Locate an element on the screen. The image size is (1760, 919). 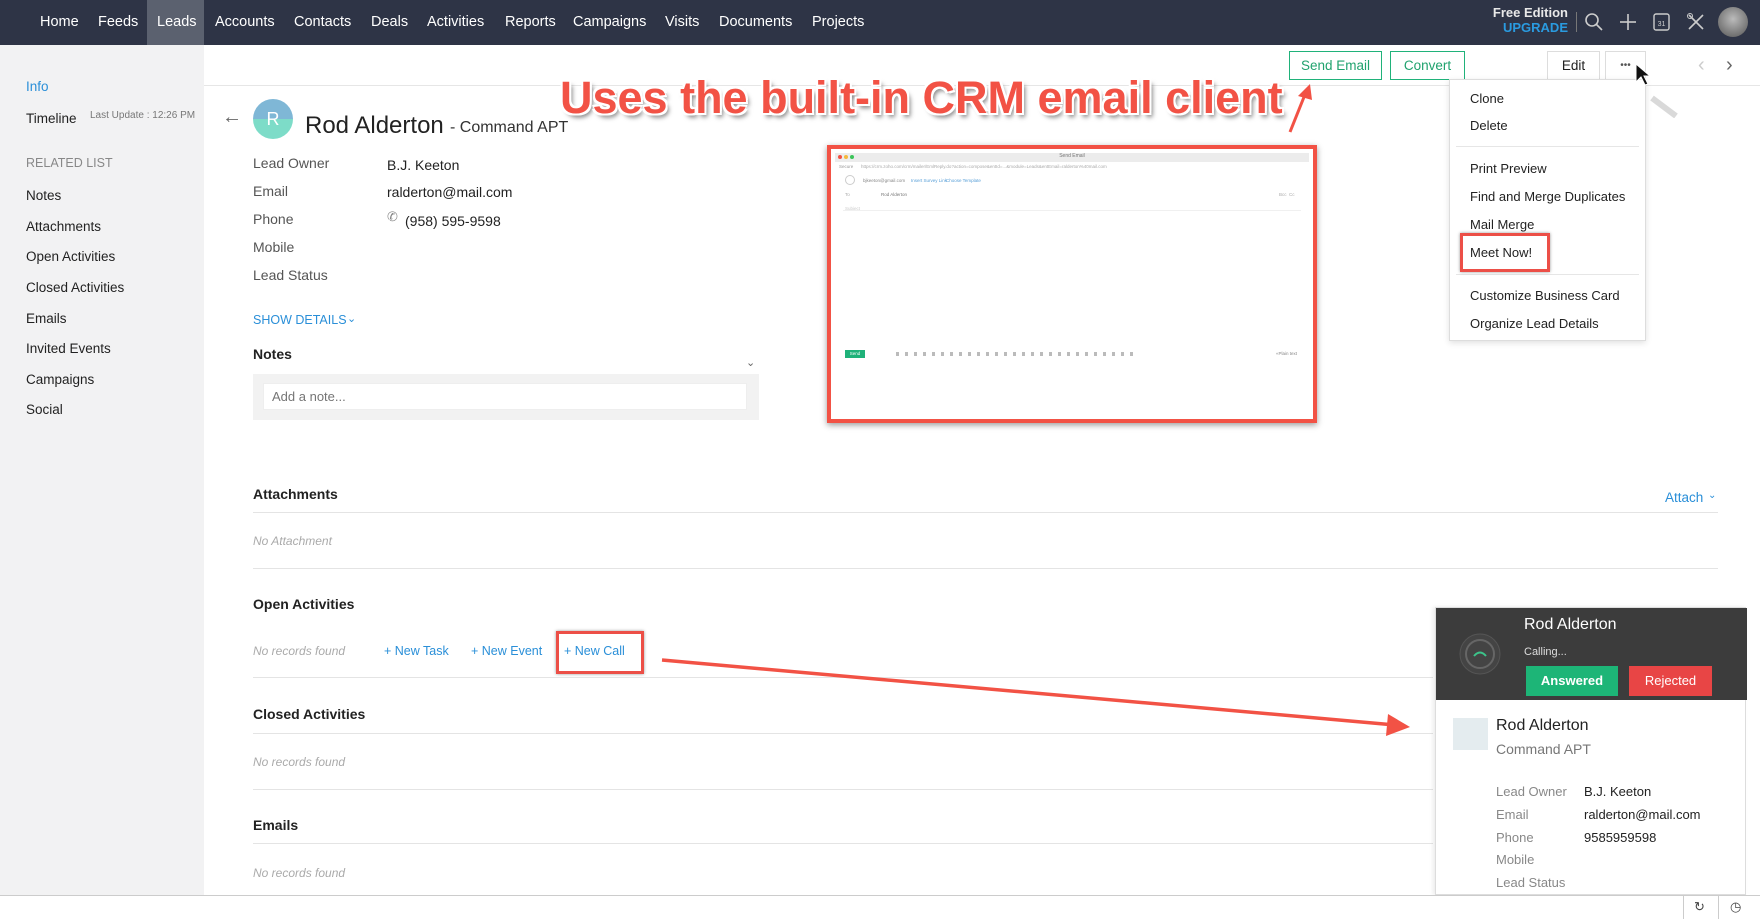
call-label-lead-status: Lead Status is located at coordinates (1531, 882).